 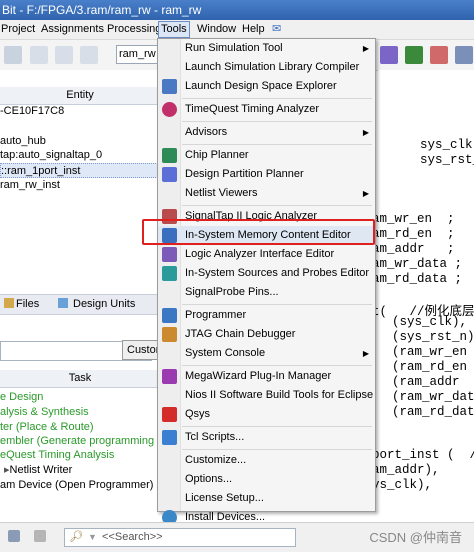 What do you see at coordinates (266, 109) in the screenshot?
I see `menu-item-timequest-timing-analyzer: TimeQuest Timing Analyzer` at bounding box center [266, 109].